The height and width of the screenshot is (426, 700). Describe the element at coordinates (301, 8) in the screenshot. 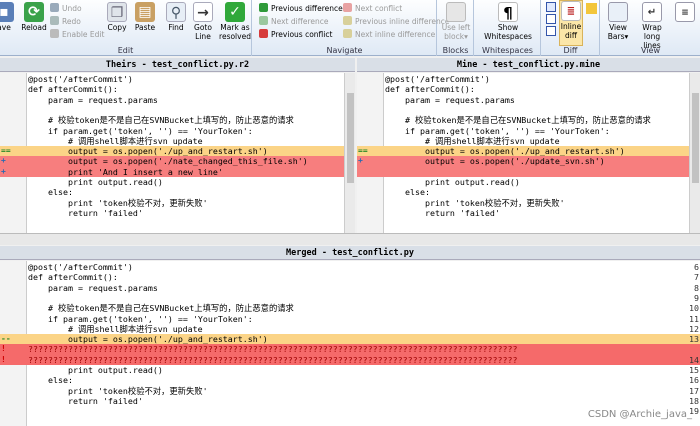

I see `previous-difference-button: Previous difference` at that location.